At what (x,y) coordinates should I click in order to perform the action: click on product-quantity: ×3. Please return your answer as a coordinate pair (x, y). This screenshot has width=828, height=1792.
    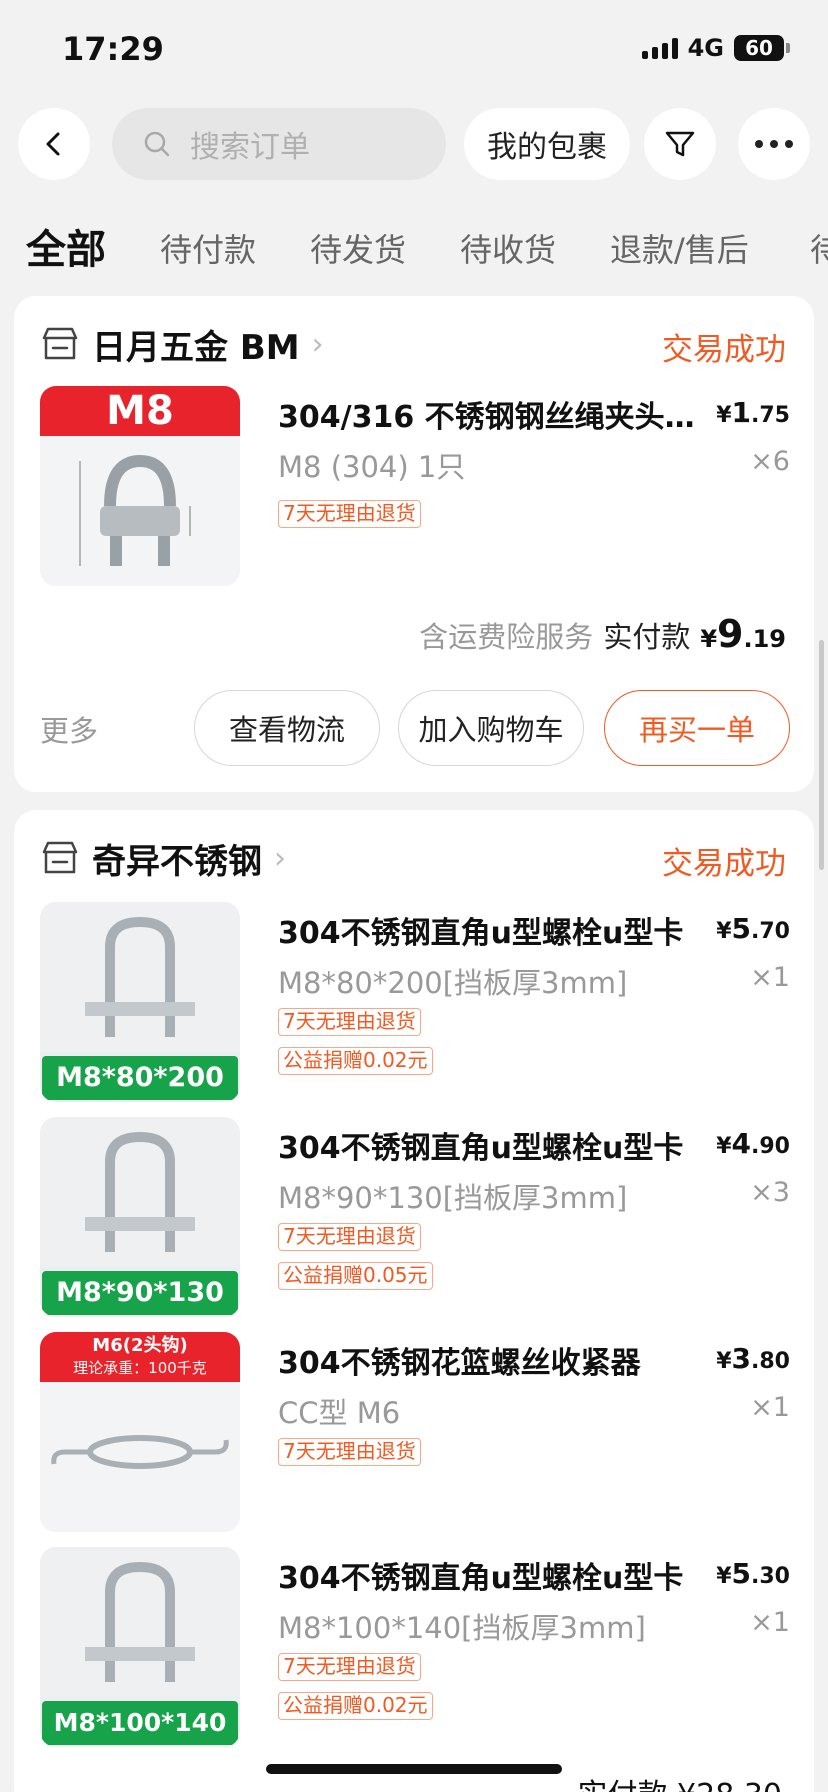
    Looking at the image, I should click on (770, 1192).